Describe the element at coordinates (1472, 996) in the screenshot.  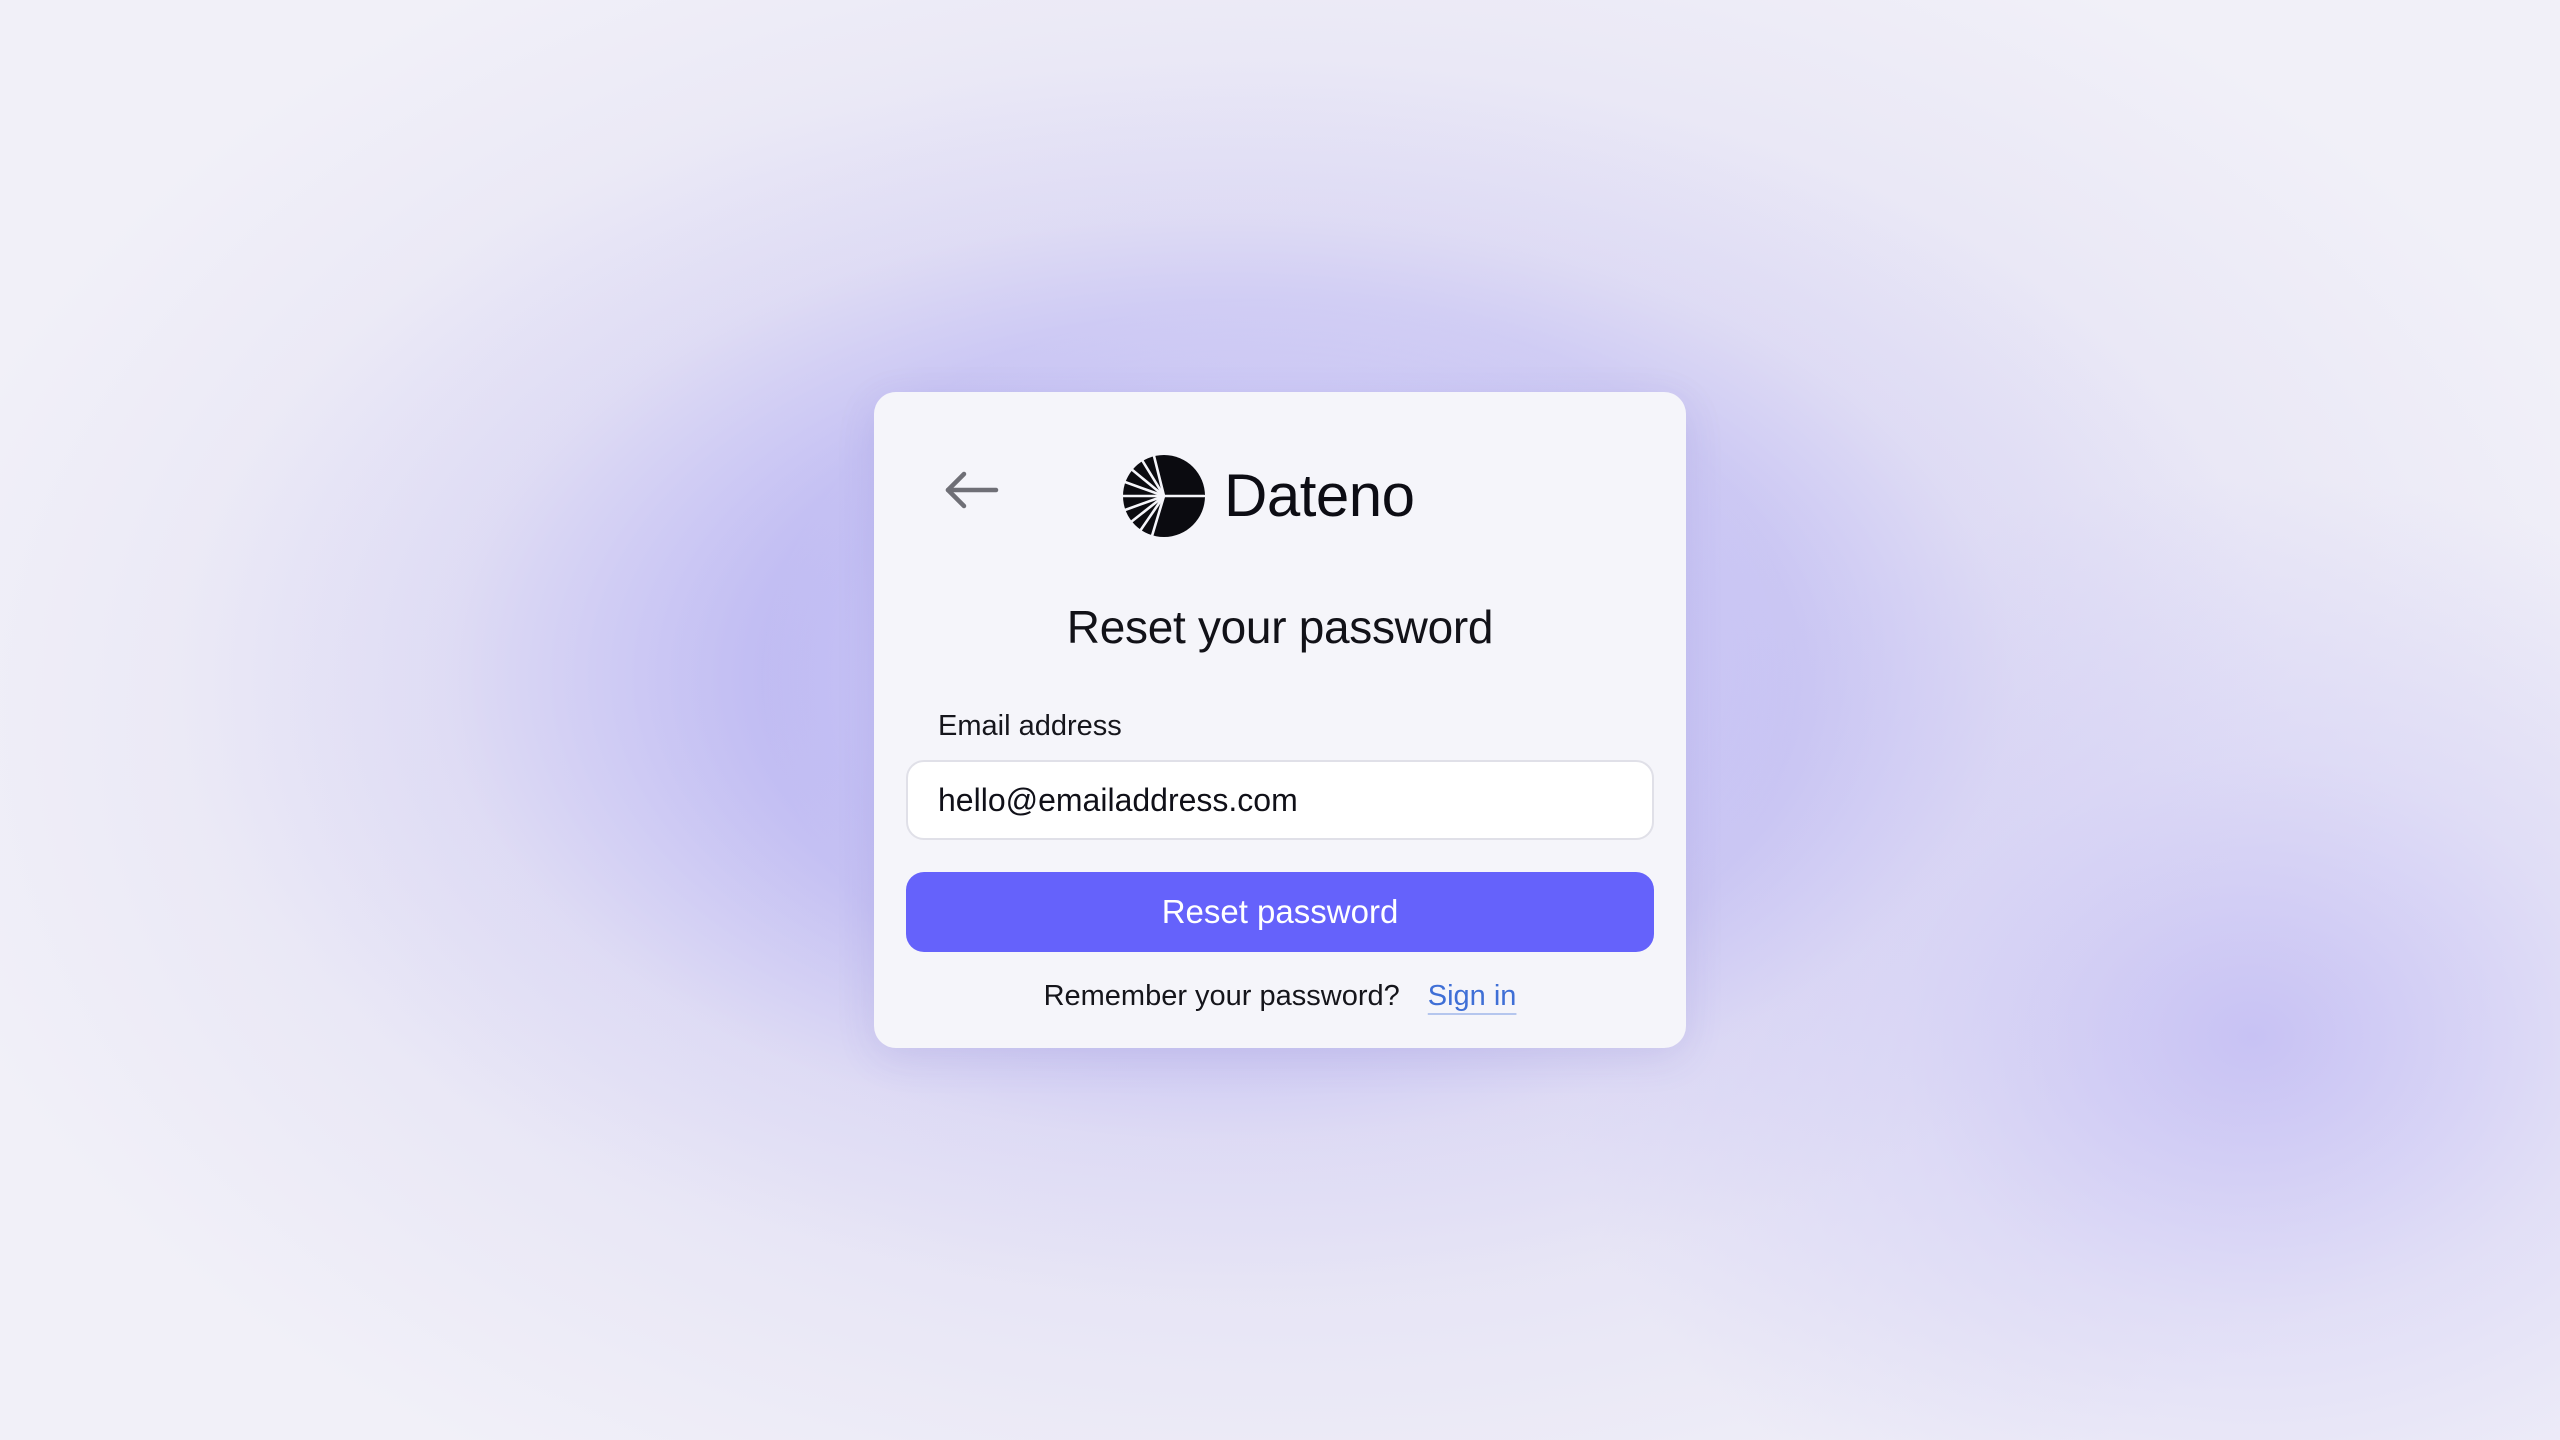
I see `sign-in-link: Sign in` at that location.